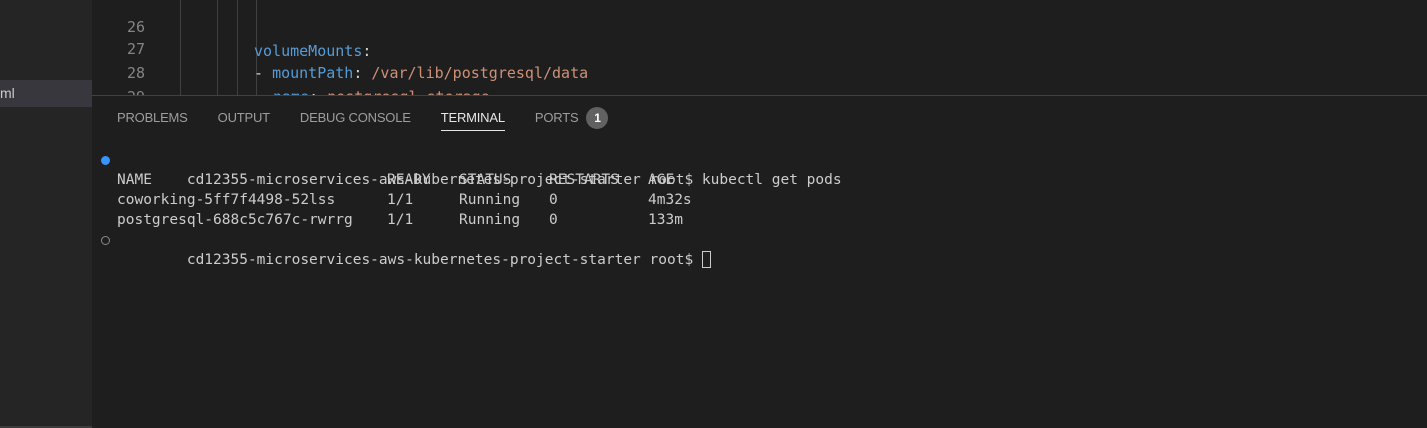  What do you see at coordinates (235, 220) in the screenshot?
I see `pod-name: postgresql-688c5c767c-rwrrg` at bounding box center [235, 220].